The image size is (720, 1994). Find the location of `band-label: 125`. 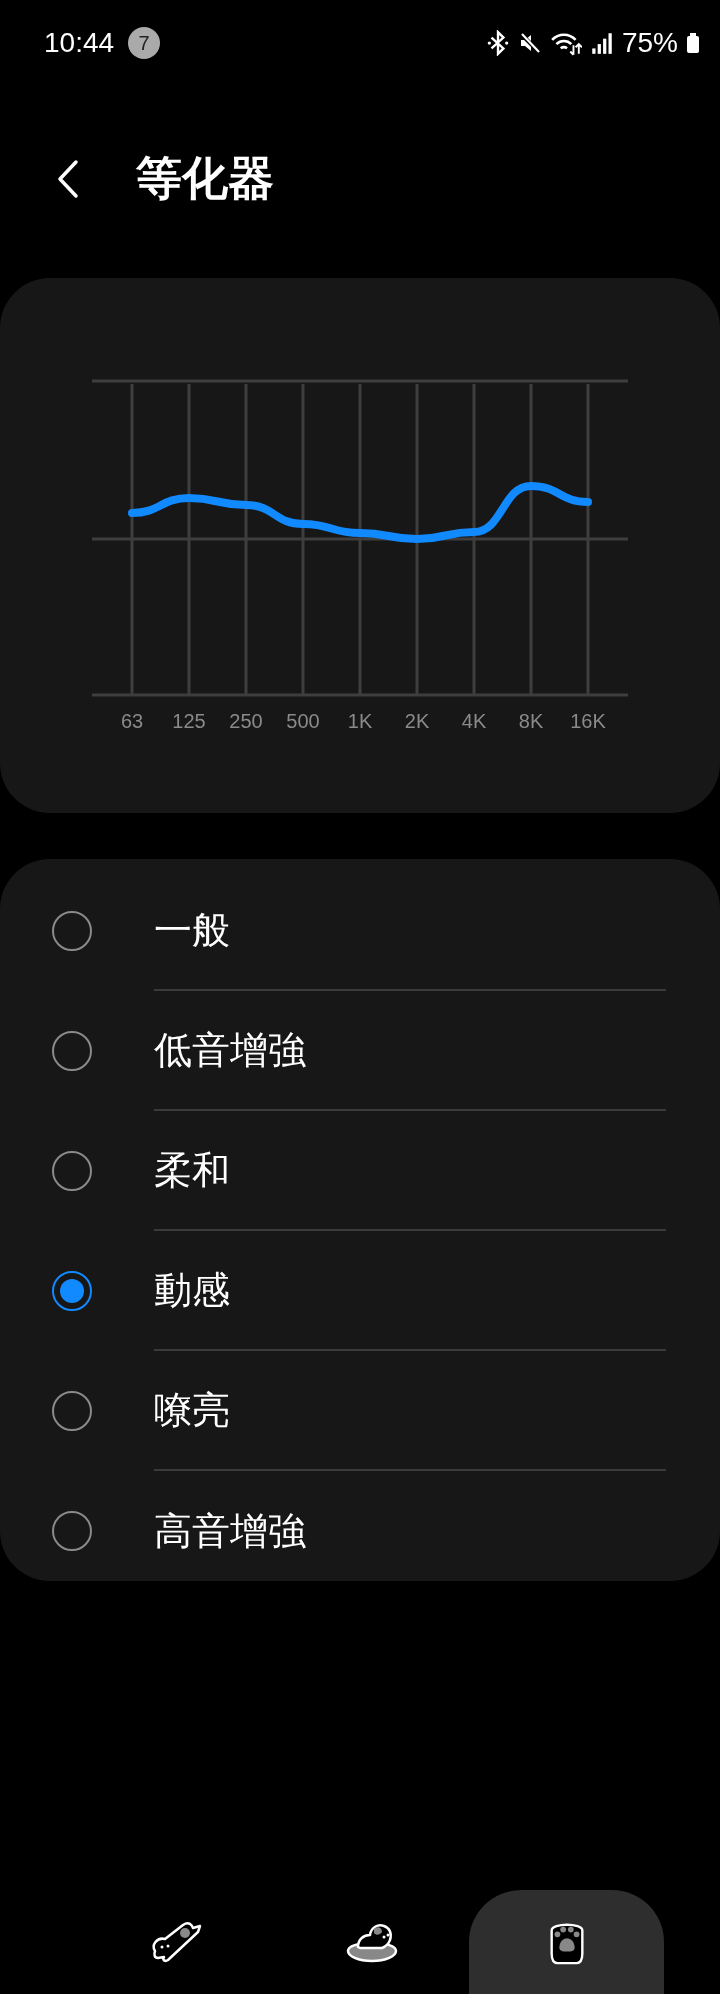

band-label: 125 is located at coordinates (189, 721).